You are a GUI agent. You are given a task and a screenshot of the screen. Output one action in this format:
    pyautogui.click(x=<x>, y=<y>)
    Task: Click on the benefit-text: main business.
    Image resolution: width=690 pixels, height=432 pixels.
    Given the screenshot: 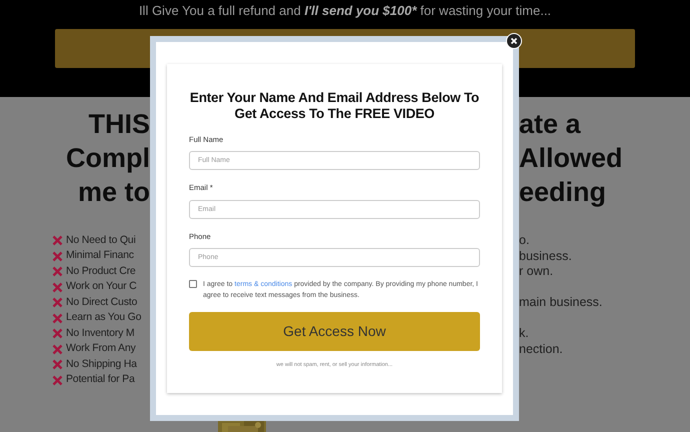 What is the action you would take?
    pyautogui.click(x=560, y=303)
    